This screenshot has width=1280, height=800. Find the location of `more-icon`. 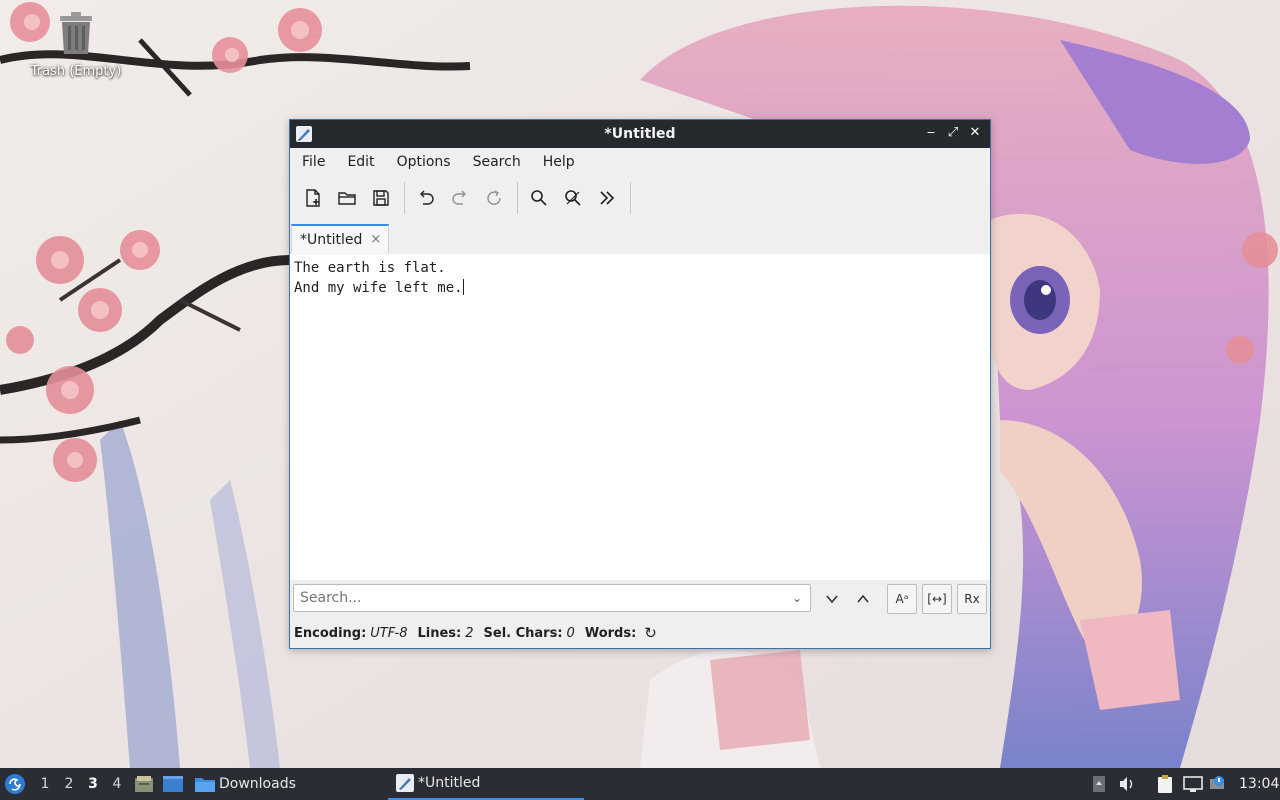

more-icon is located at coordinates (607, 198).